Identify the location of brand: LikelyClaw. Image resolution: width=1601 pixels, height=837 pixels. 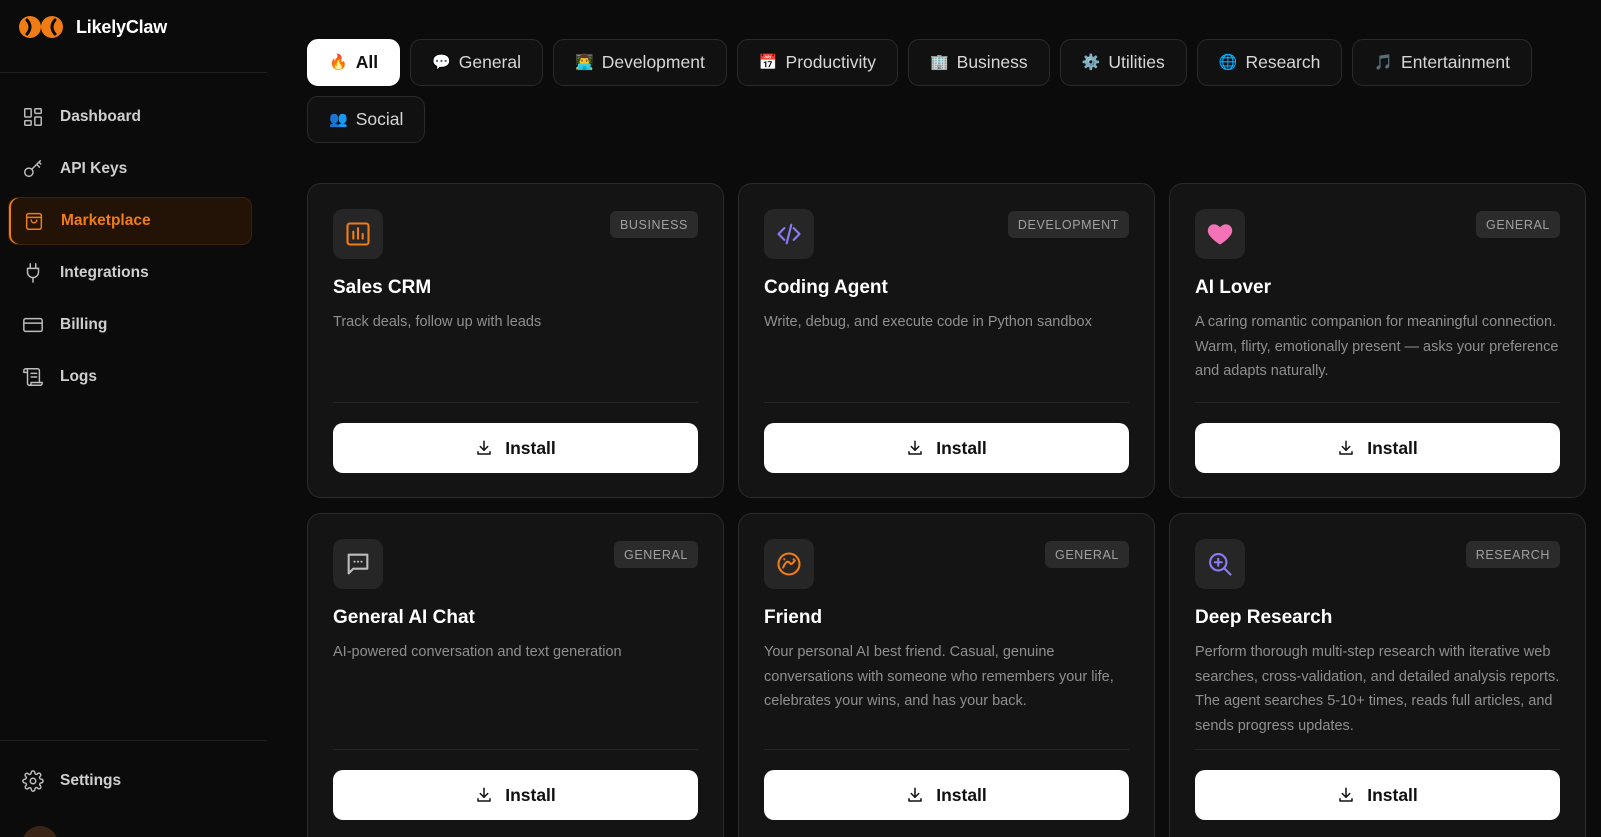
(92, 27).